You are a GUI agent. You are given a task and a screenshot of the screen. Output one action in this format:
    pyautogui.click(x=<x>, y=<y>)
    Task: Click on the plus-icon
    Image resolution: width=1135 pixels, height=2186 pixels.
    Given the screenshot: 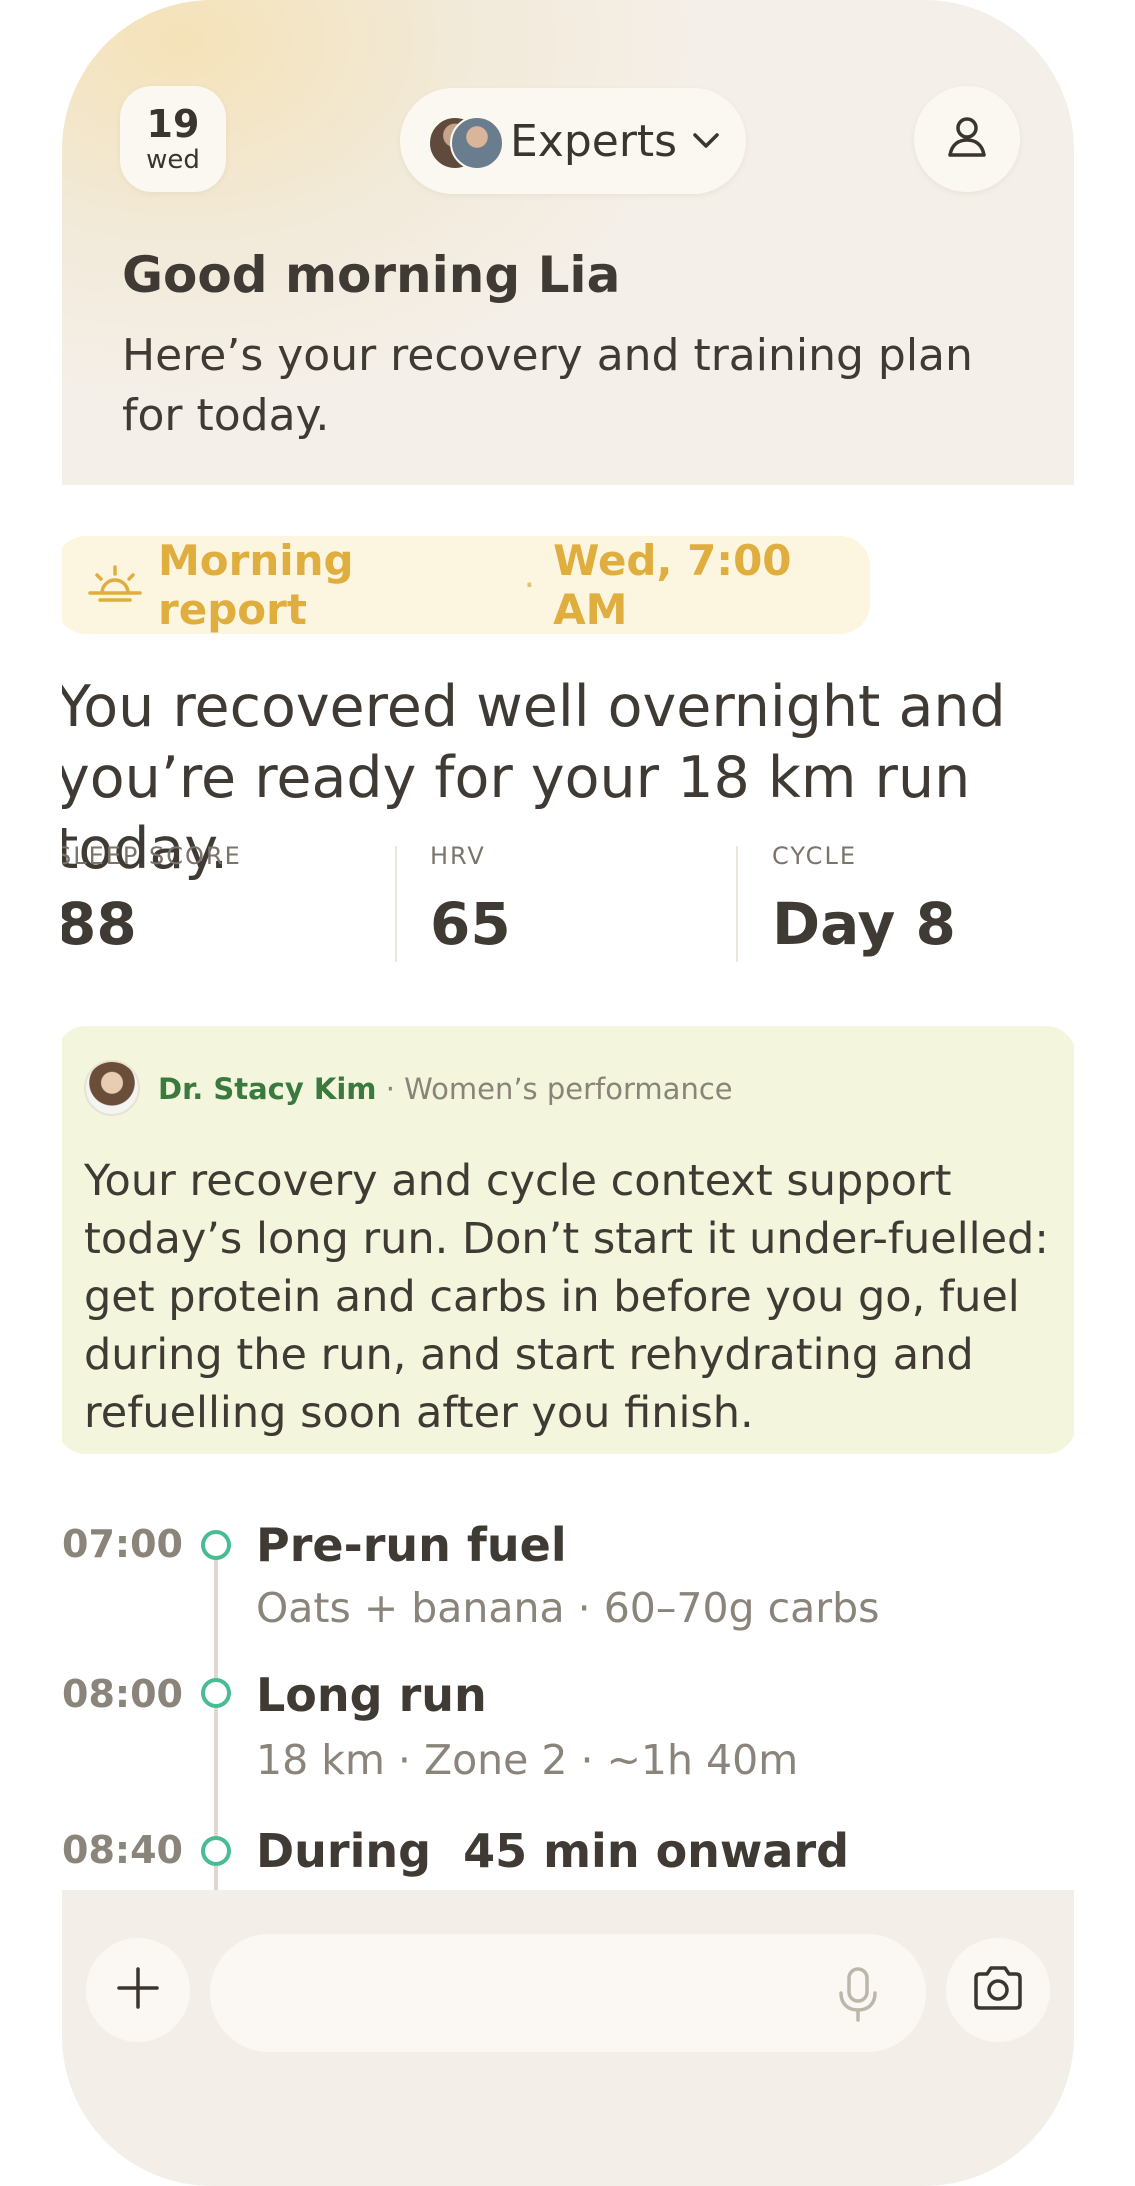 What is the action you would take?
    pyautogui.click(x=138, y=1990)
    